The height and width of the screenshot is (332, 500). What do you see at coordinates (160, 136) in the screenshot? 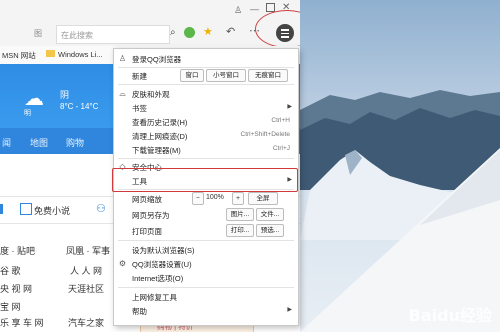
I see `menu-label: 清理上网痕迹(D)` at bounding box center [160, 136].